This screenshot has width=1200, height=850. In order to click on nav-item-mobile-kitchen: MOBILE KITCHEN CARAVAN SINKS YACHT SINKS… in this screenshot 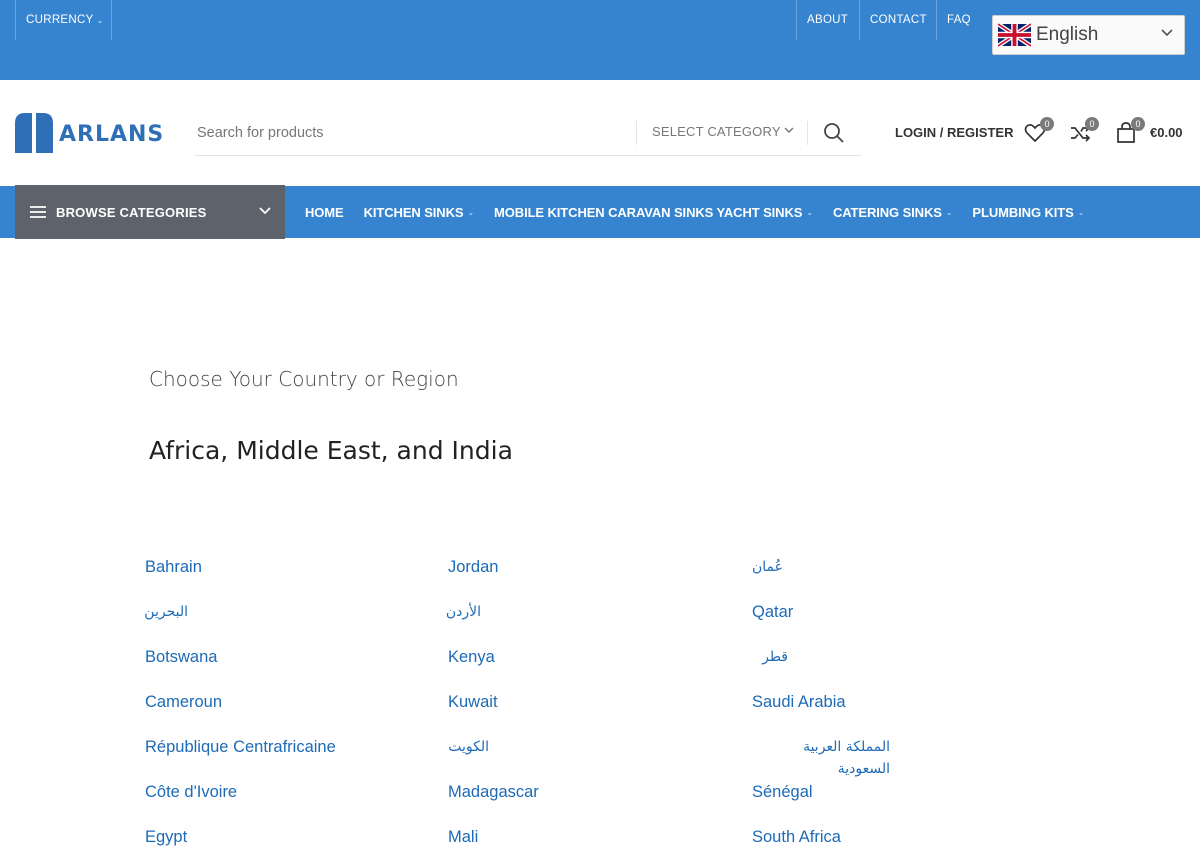, I will do `click(653, 212)`.